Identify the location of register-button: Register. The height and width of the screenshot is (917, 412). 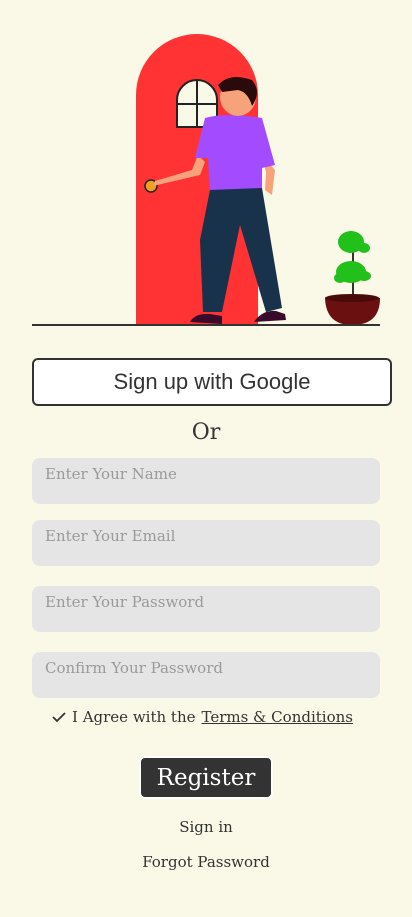
(206, 777).